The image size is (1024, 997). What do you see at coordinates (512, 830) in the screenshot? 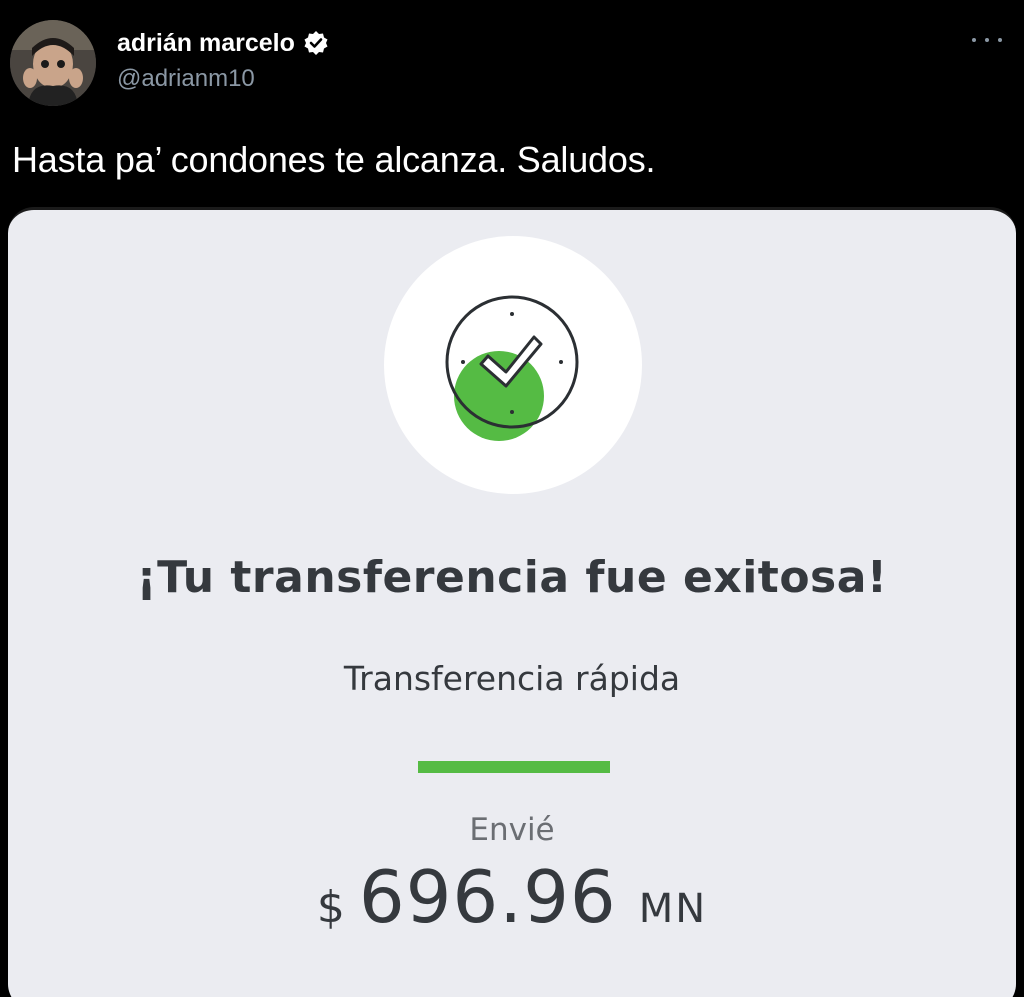
I see `sent-label: Envié` at bounding box center [512, 830].